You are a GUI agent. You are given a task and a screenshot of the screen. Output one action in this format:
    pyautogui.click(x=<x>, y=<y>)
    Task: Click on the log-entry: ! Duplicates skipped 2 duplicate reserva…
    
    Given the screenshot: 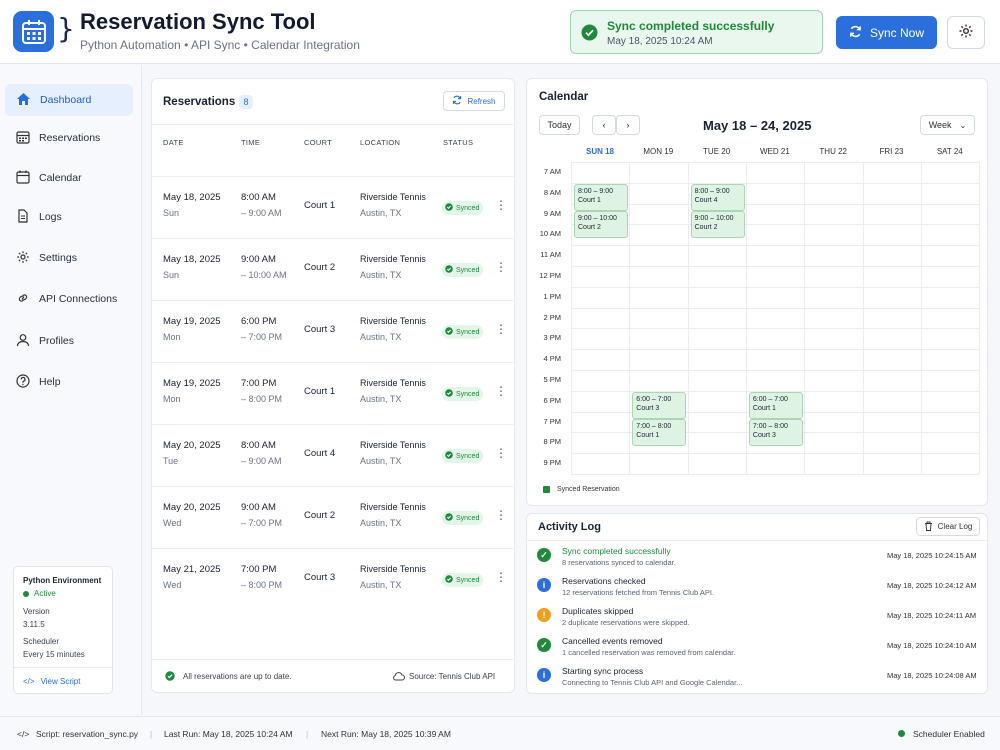 What is the action you would take?
    pyautogui.click(x=757, y=617)
    